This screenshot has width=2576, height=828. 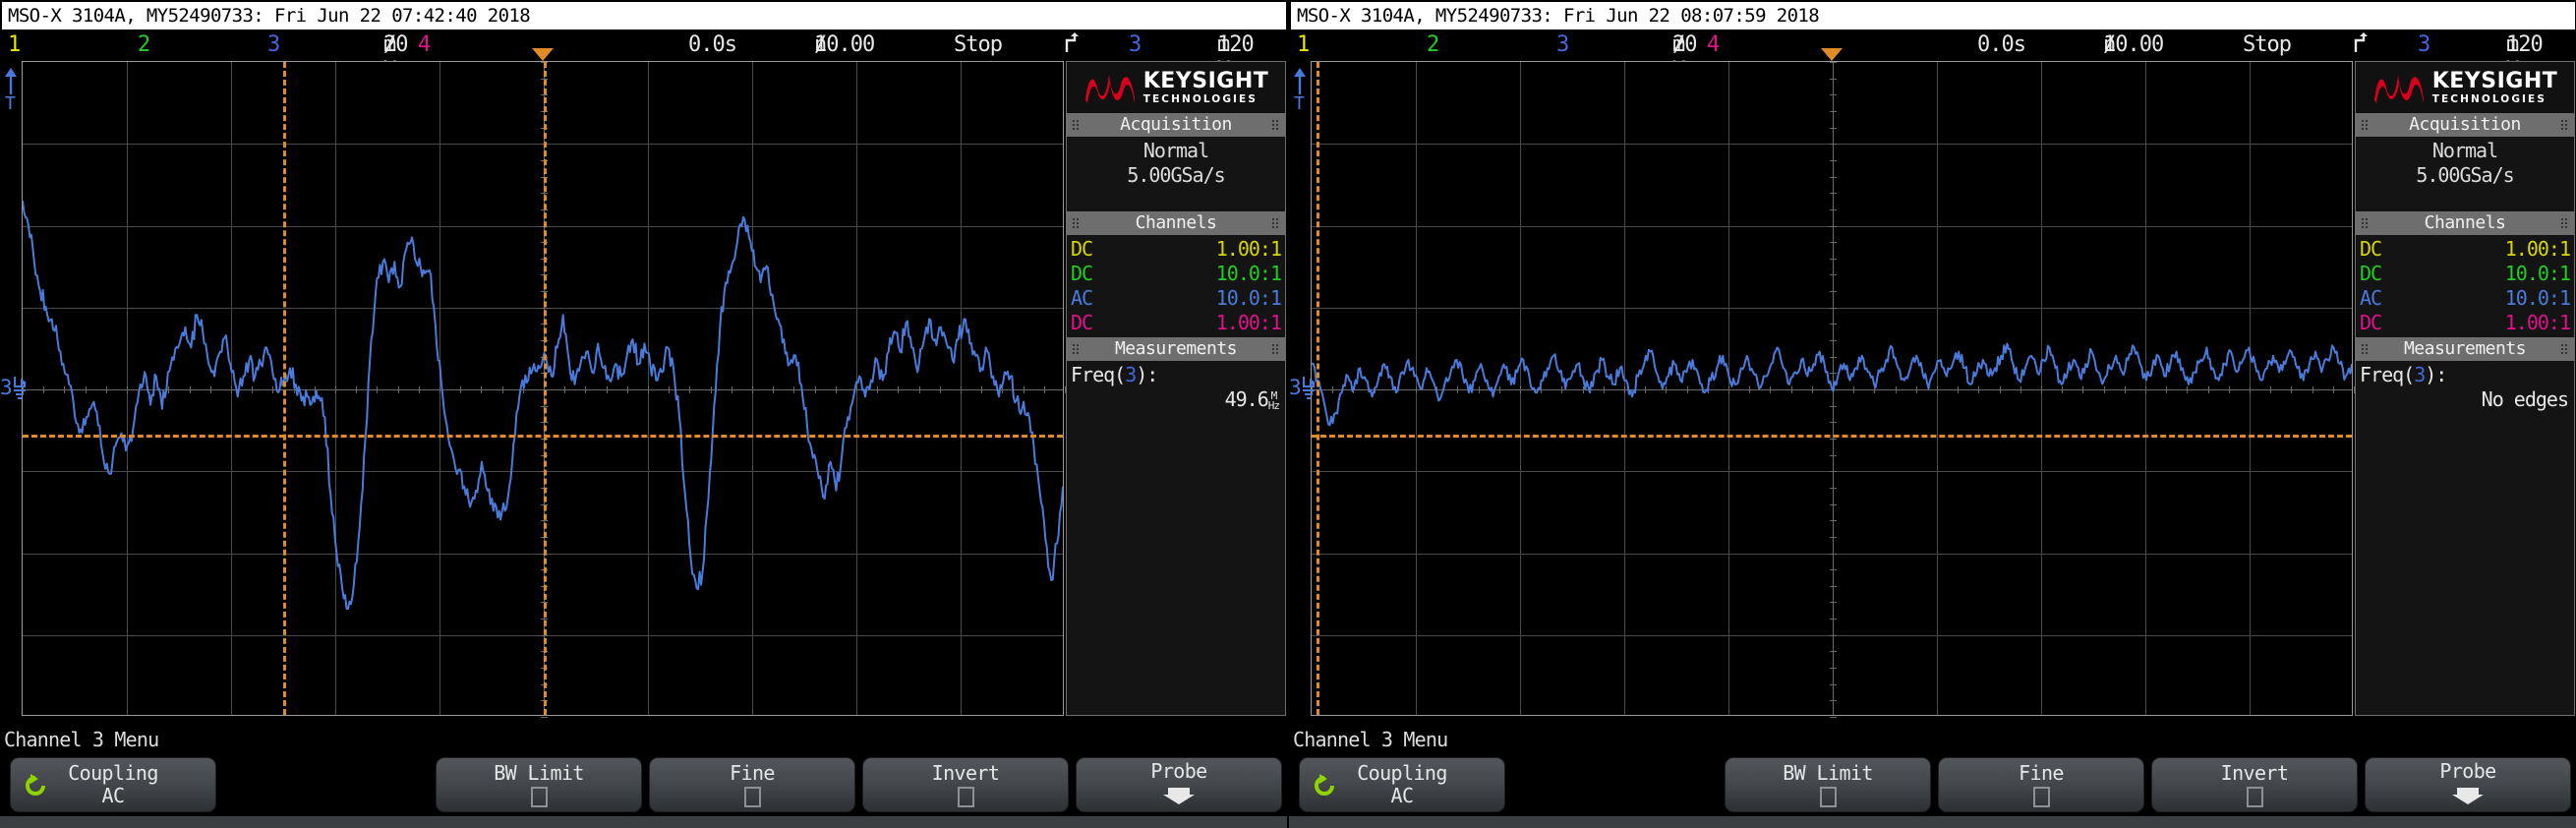 I want to click on coupling-button-value: AC, so click(x=1402, y=795).